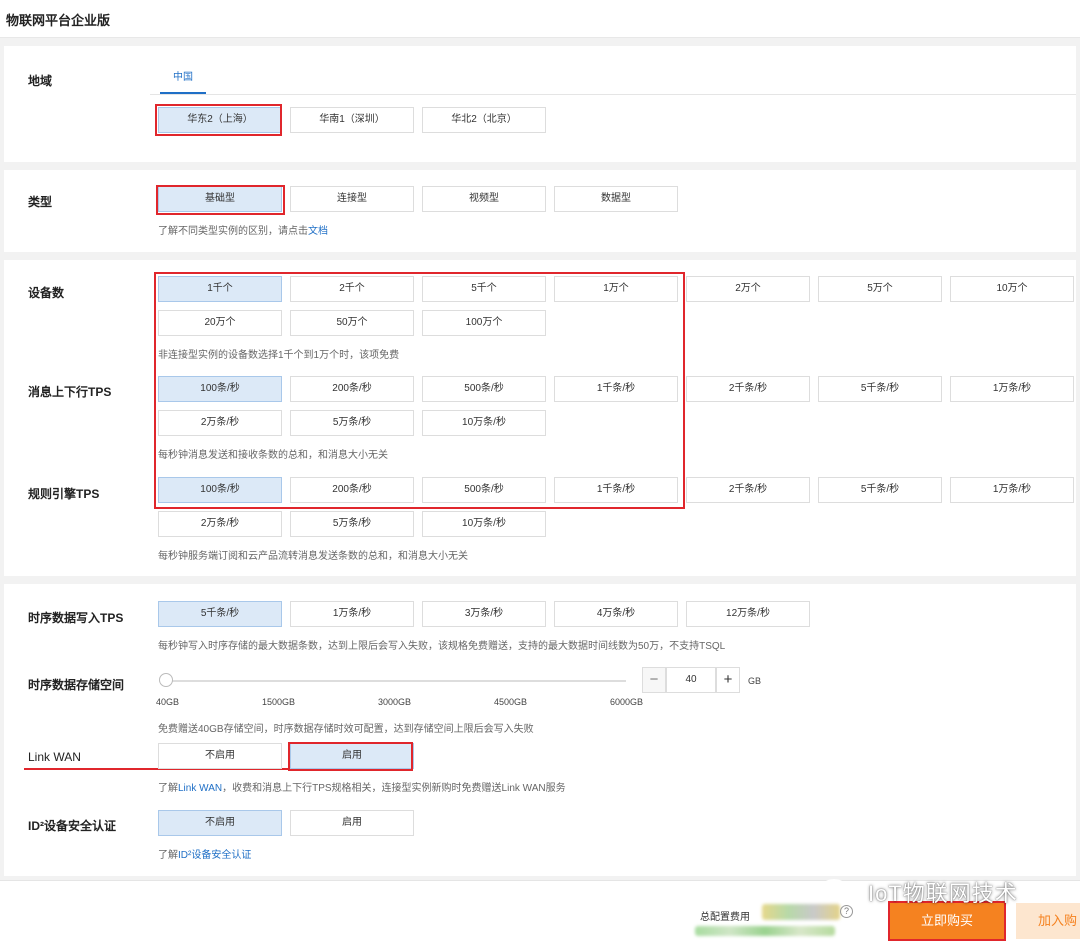 This screenshot has width=1080, height=941. Describe the element at coordinates (352, 614) in the screenshot. I see `ts-write-option: 1万条/秒` at that location.